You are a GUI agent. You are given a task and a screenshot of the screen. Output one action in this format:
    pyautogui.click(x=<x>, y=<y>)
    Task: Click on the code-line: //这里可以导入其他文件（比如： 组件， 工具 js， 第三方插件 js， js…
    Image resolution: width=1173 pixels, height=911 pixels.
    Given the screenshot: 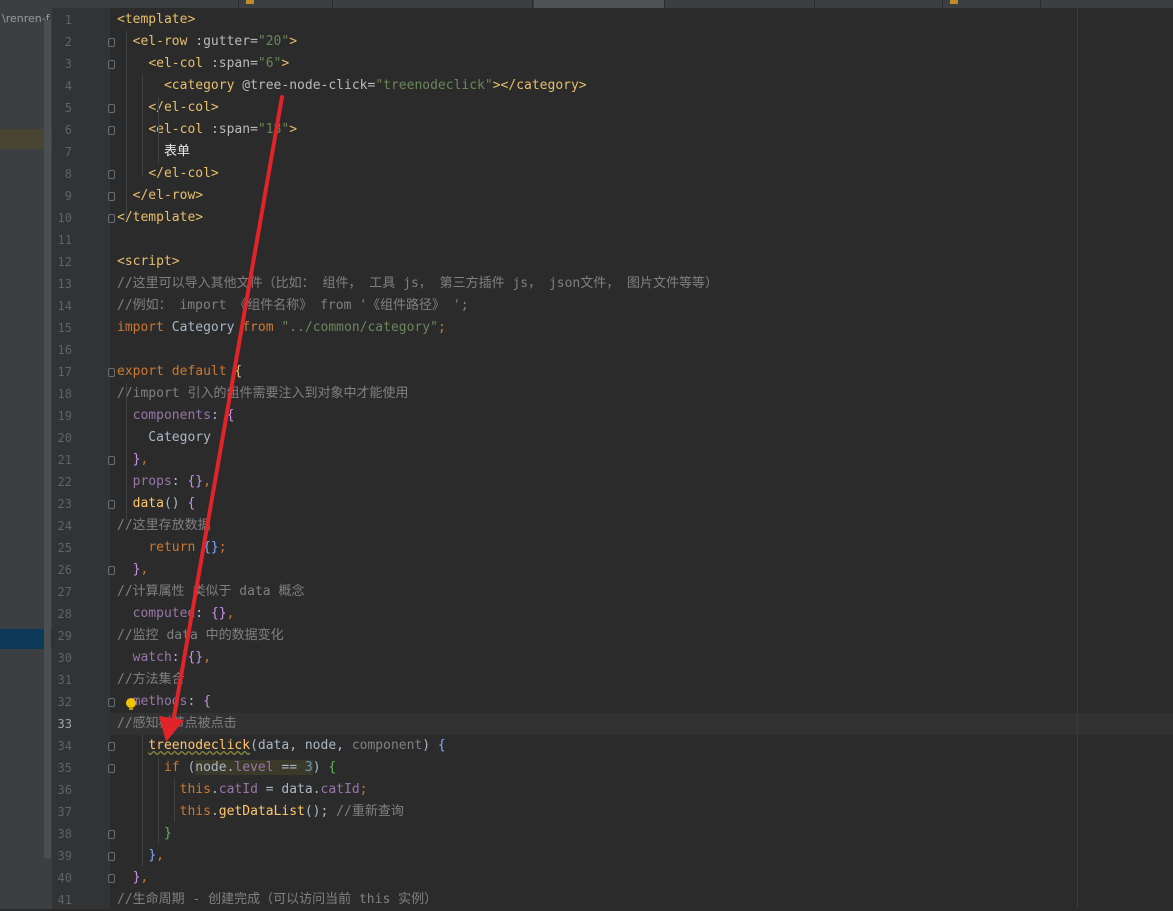 What is the action you would take?
    pyautogui.click(x=417, y=284)
    